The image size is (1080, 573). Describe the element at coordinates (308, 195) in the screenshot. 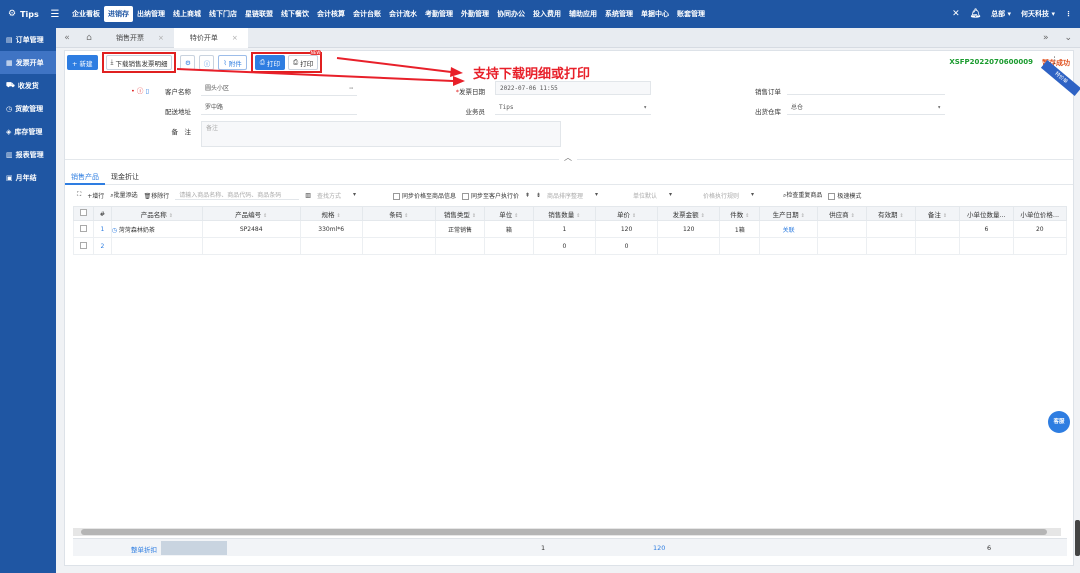

I see `barcode-icon: ▥` at that location.